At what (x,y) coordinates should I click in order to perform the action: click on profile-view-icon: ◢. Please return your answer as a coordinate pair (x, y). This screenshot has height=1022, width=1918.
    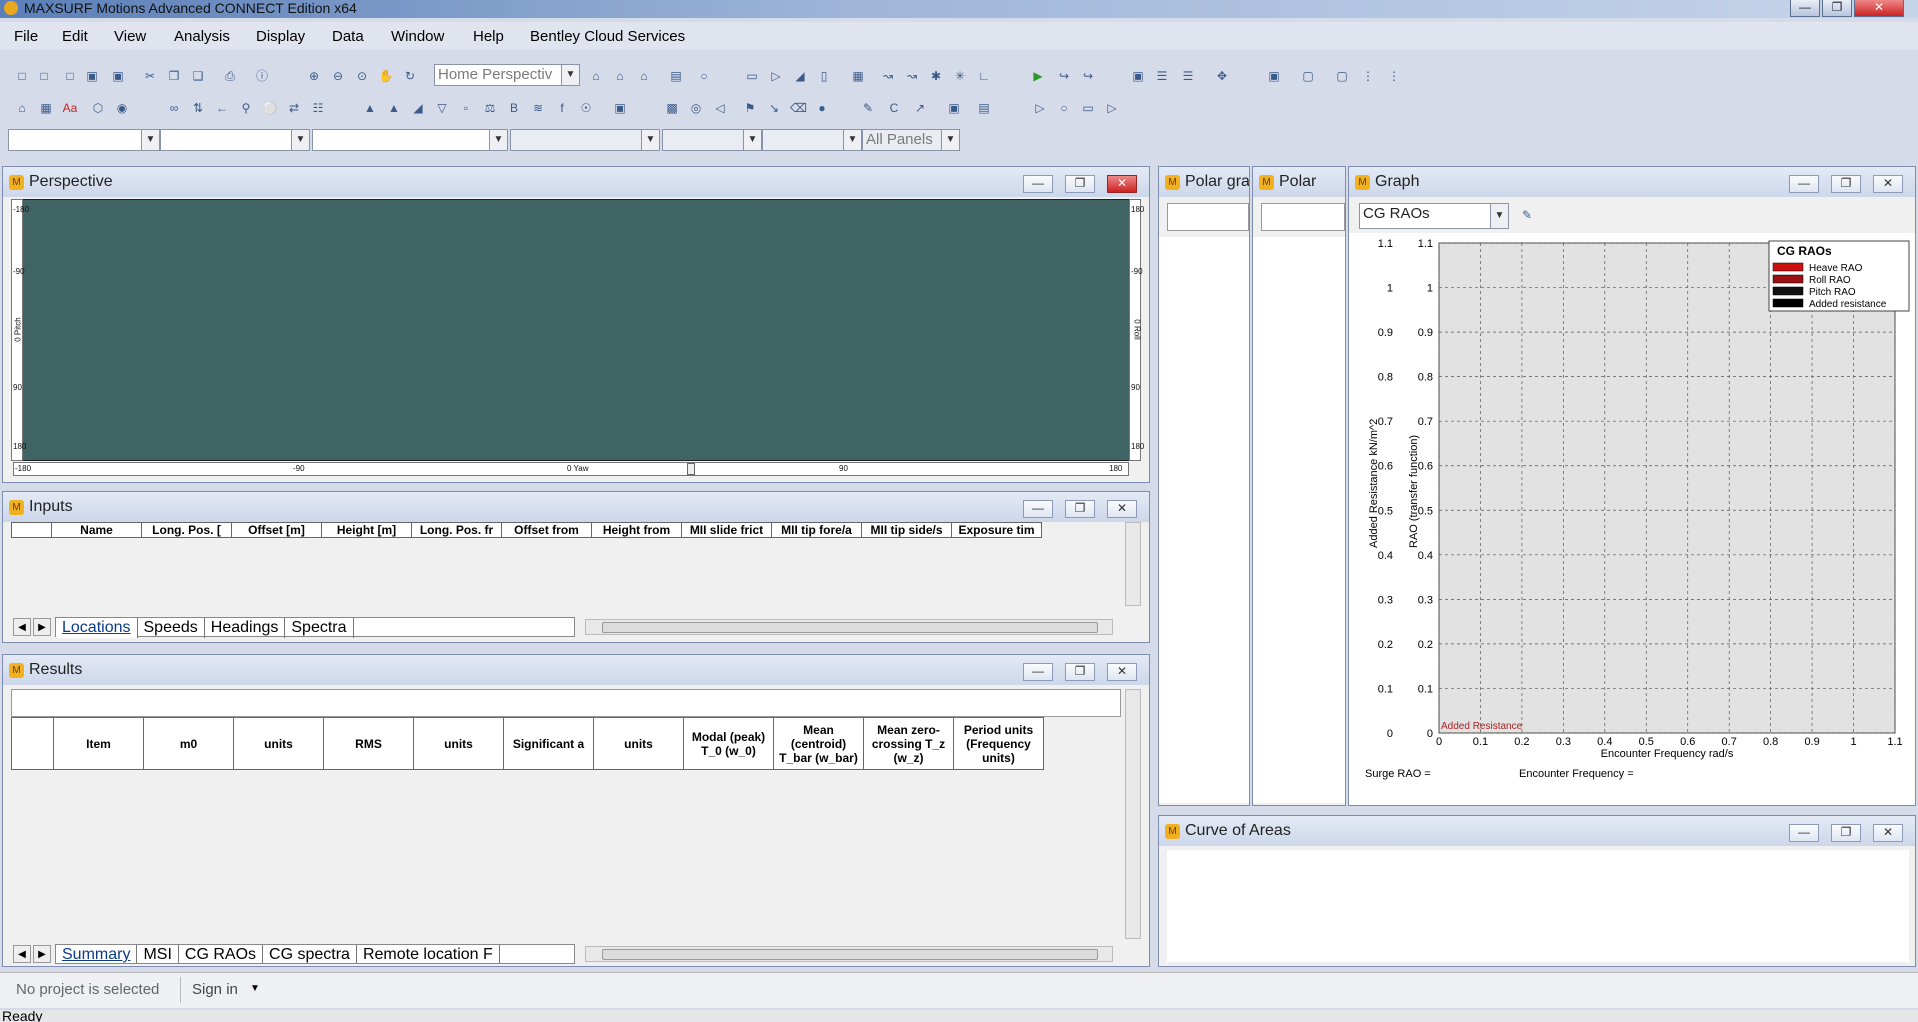
    Looking at the image, I should click on (800, 76).